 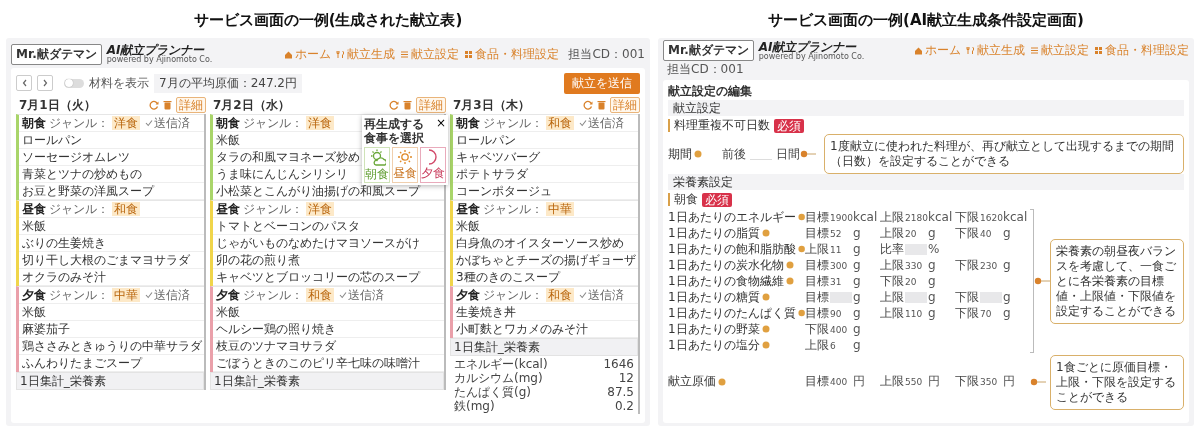 I want to click on number-field: 110, so click(x=916, y=313).